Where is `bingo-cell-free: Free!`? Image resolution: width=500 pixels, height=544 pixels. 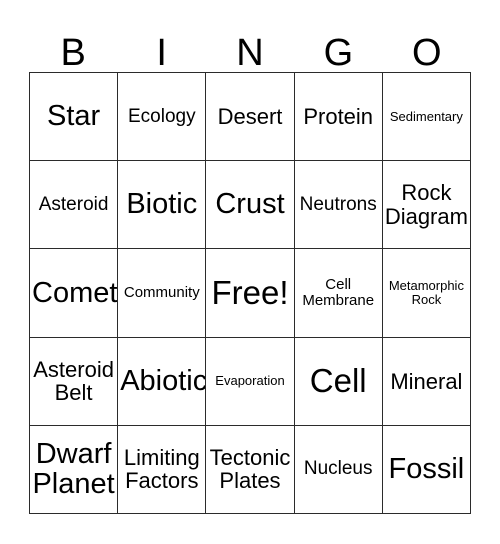 bingo-cell-free: Free! is located at coordinates (250, 293).